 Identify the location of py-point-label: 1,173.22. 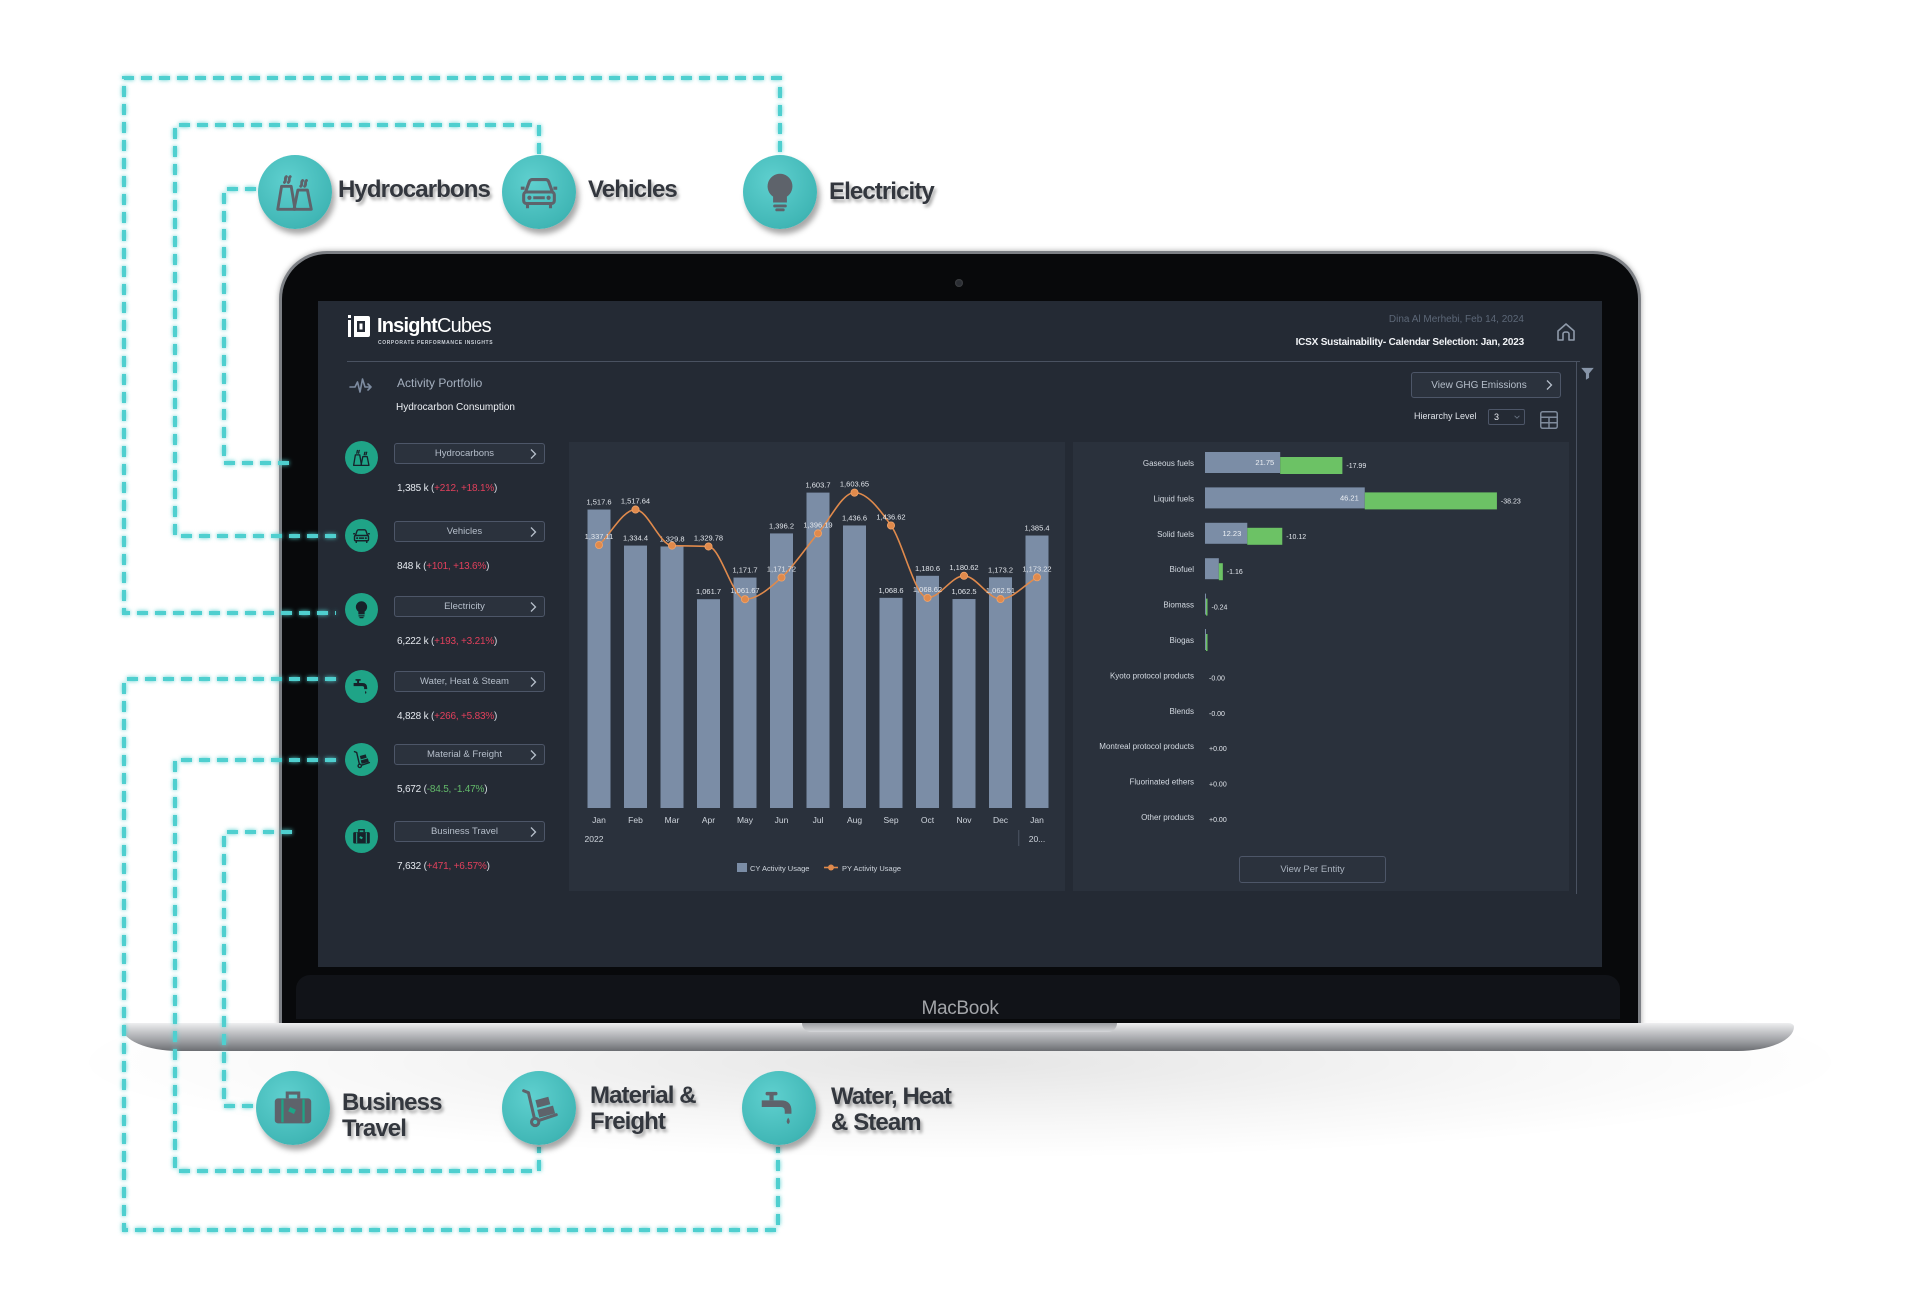
(1036, 568).